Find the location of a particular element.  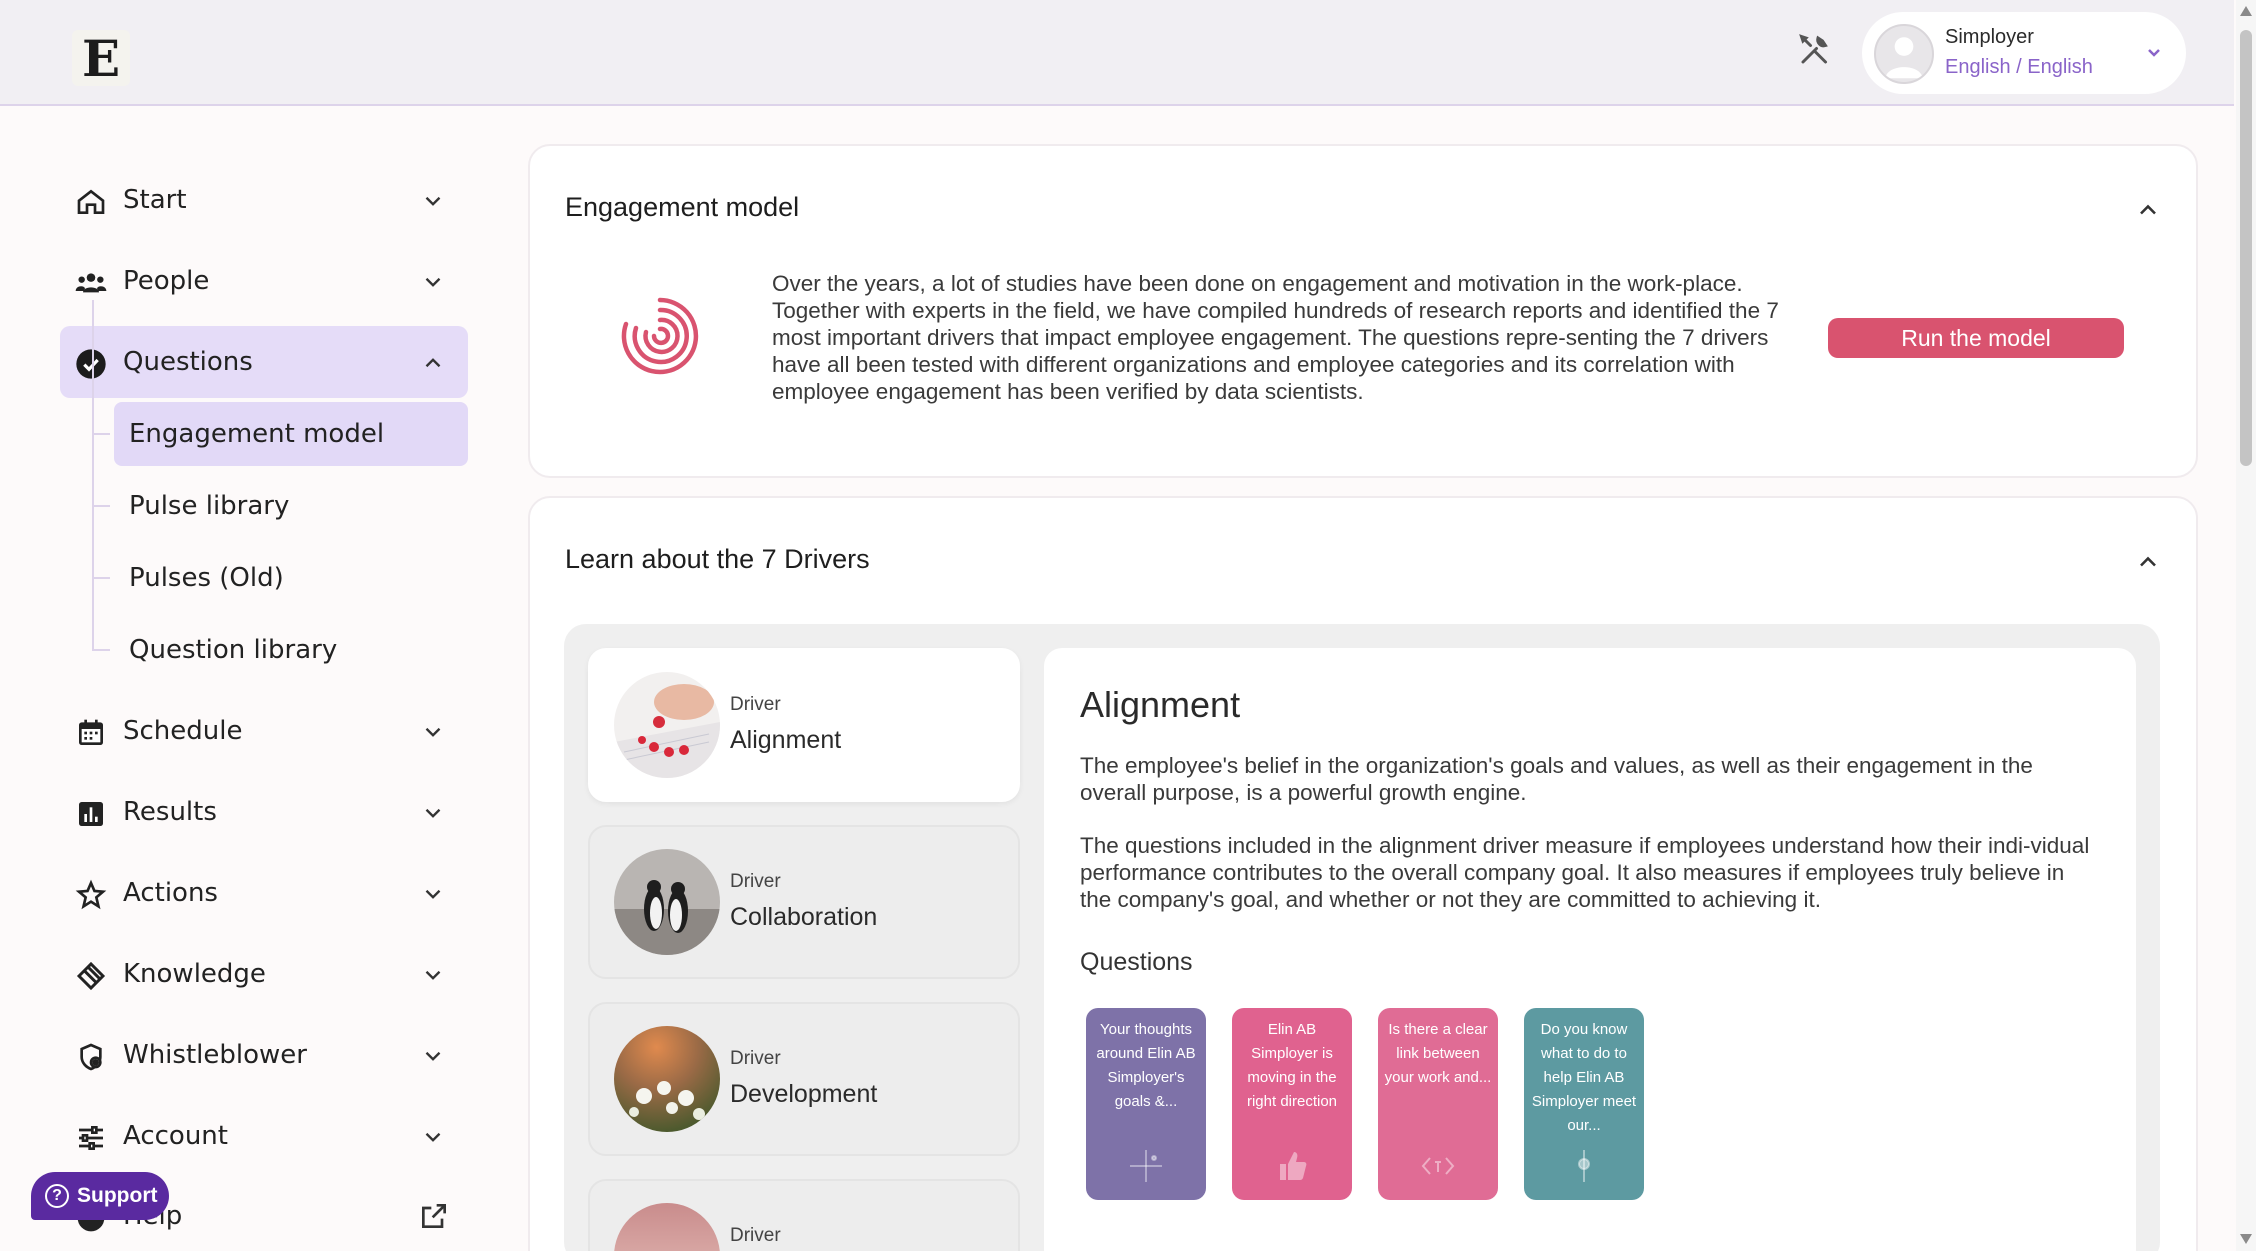

submenu-item-pulse-library: Pulse library is located at coordinates (291, 506).